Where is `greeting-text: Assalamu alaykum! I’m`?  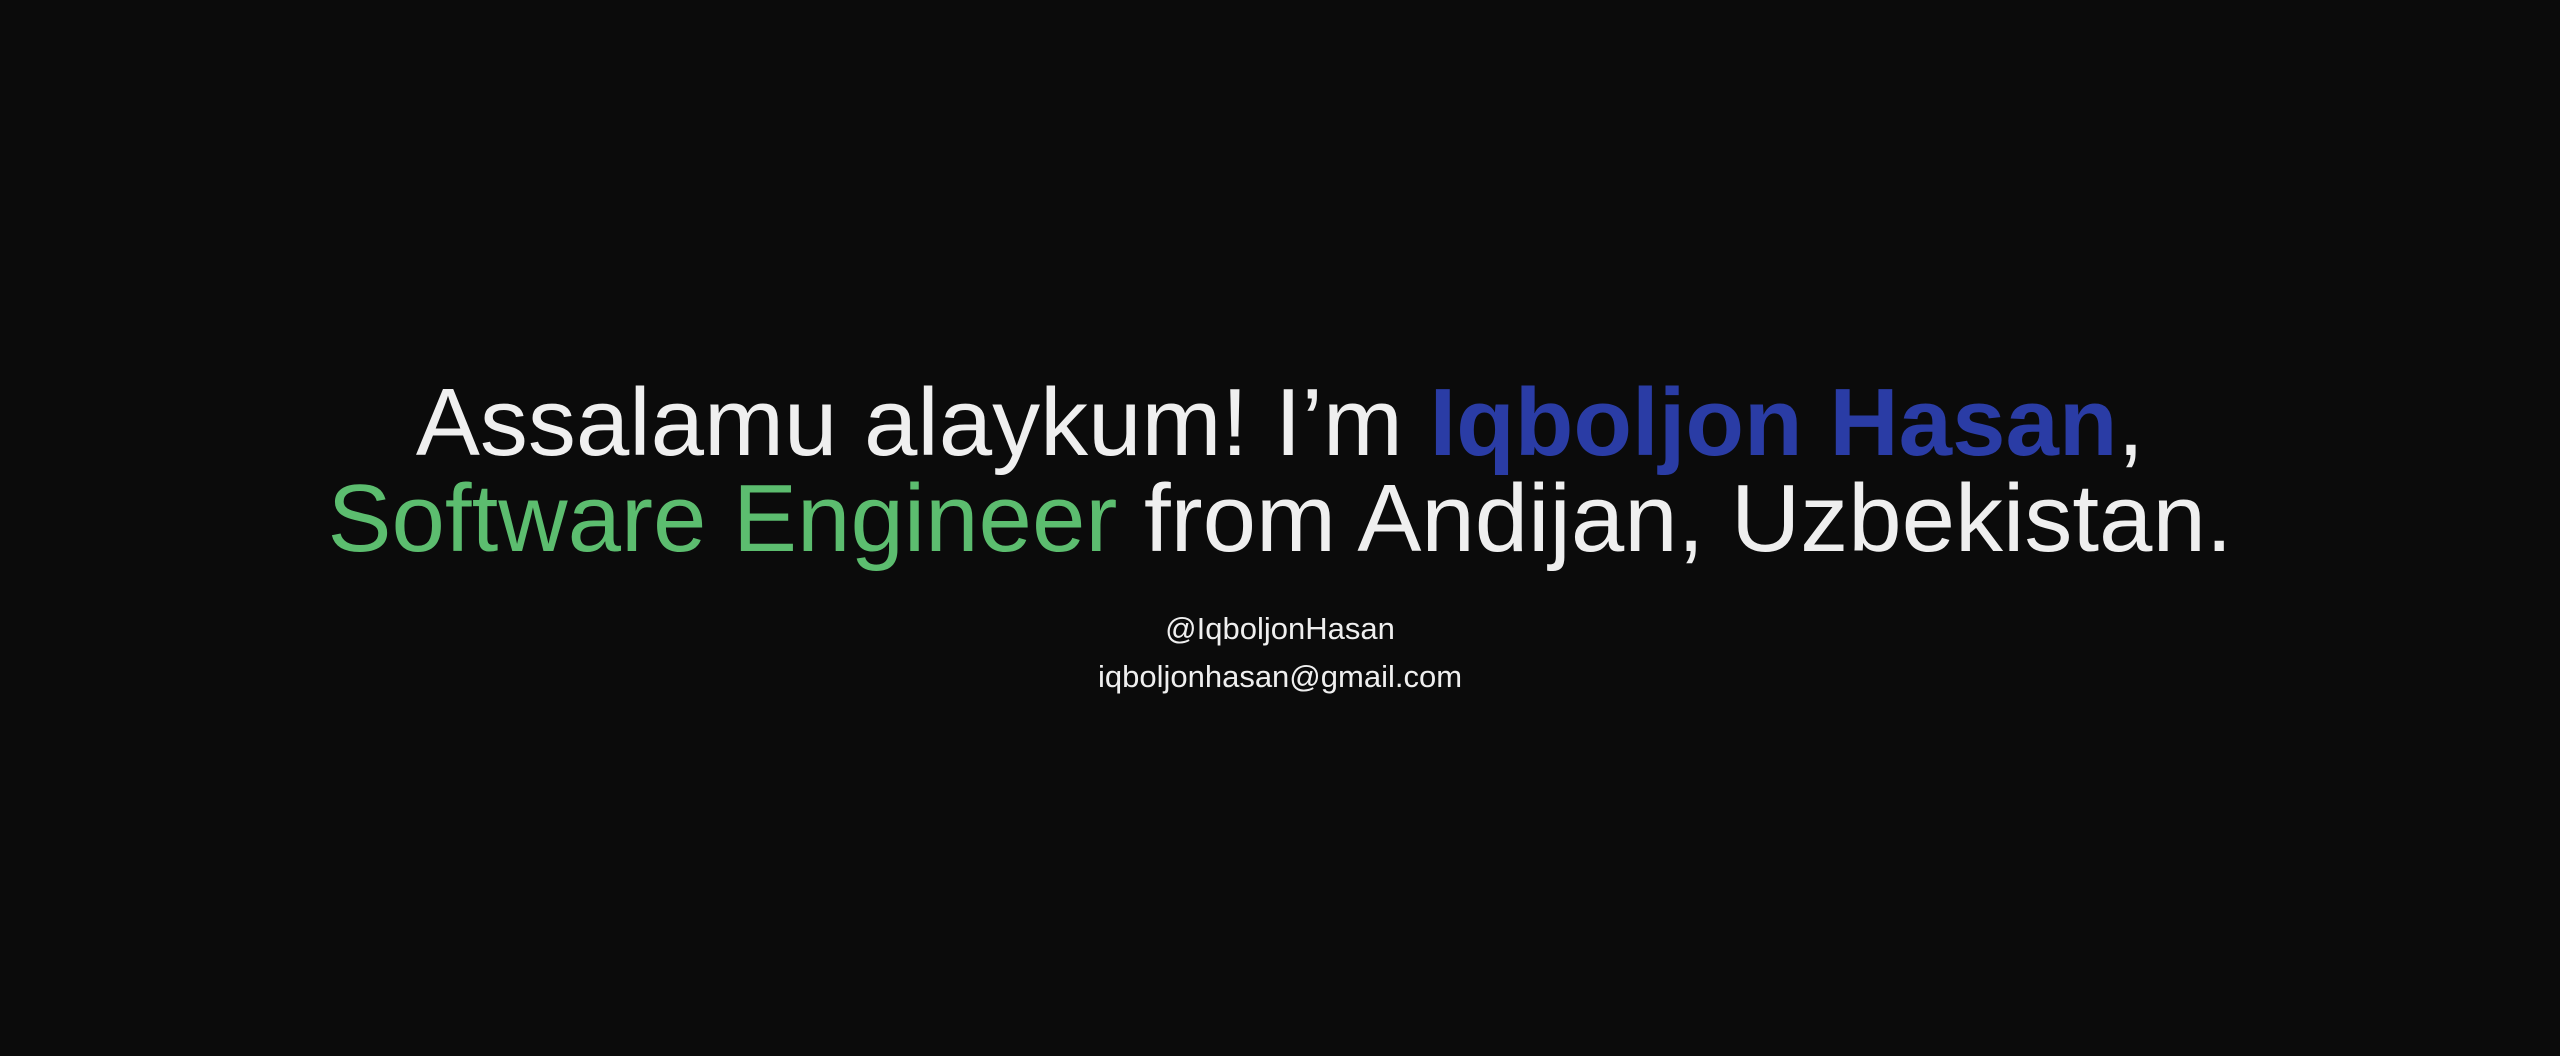 greeting-text: Assalamu alaykum! I’m is located at coordinates (922, 422).